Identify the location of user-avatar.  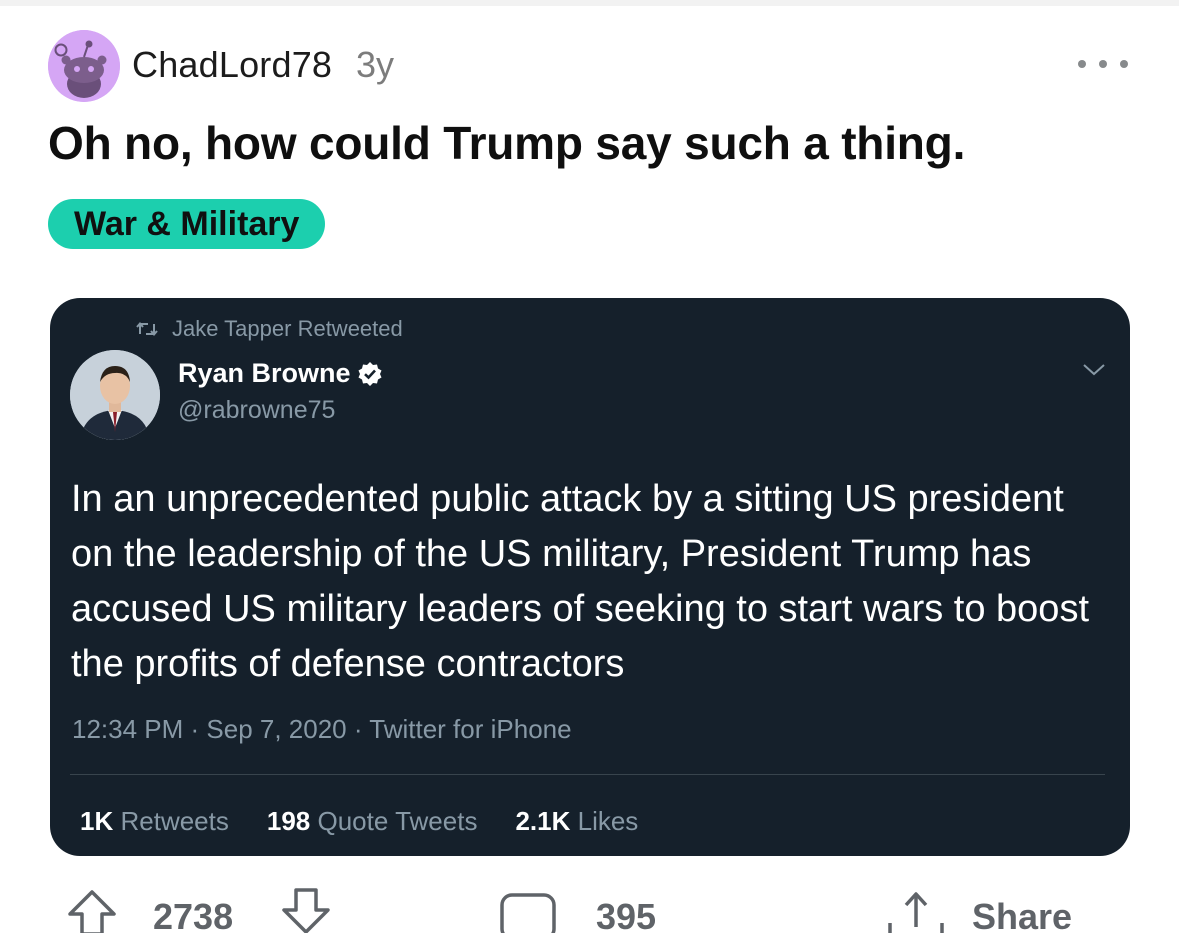
(84, 66).